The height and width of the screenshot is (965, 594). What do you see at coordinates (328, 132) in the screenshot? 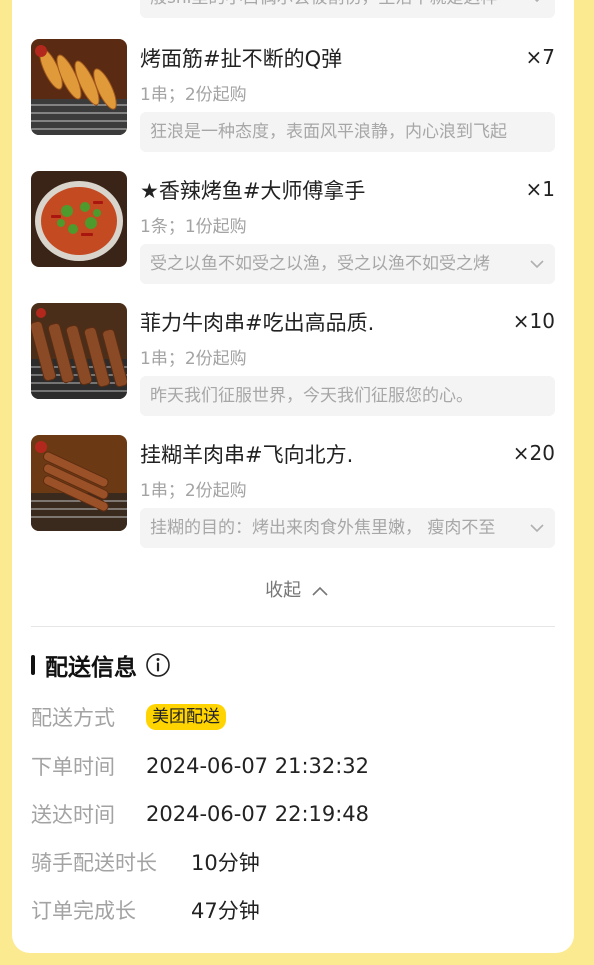
I see `item-note-text: 狂浪是一种态度，表面风平浪静，内心浪到飞起` at bounding box center [328, 132].